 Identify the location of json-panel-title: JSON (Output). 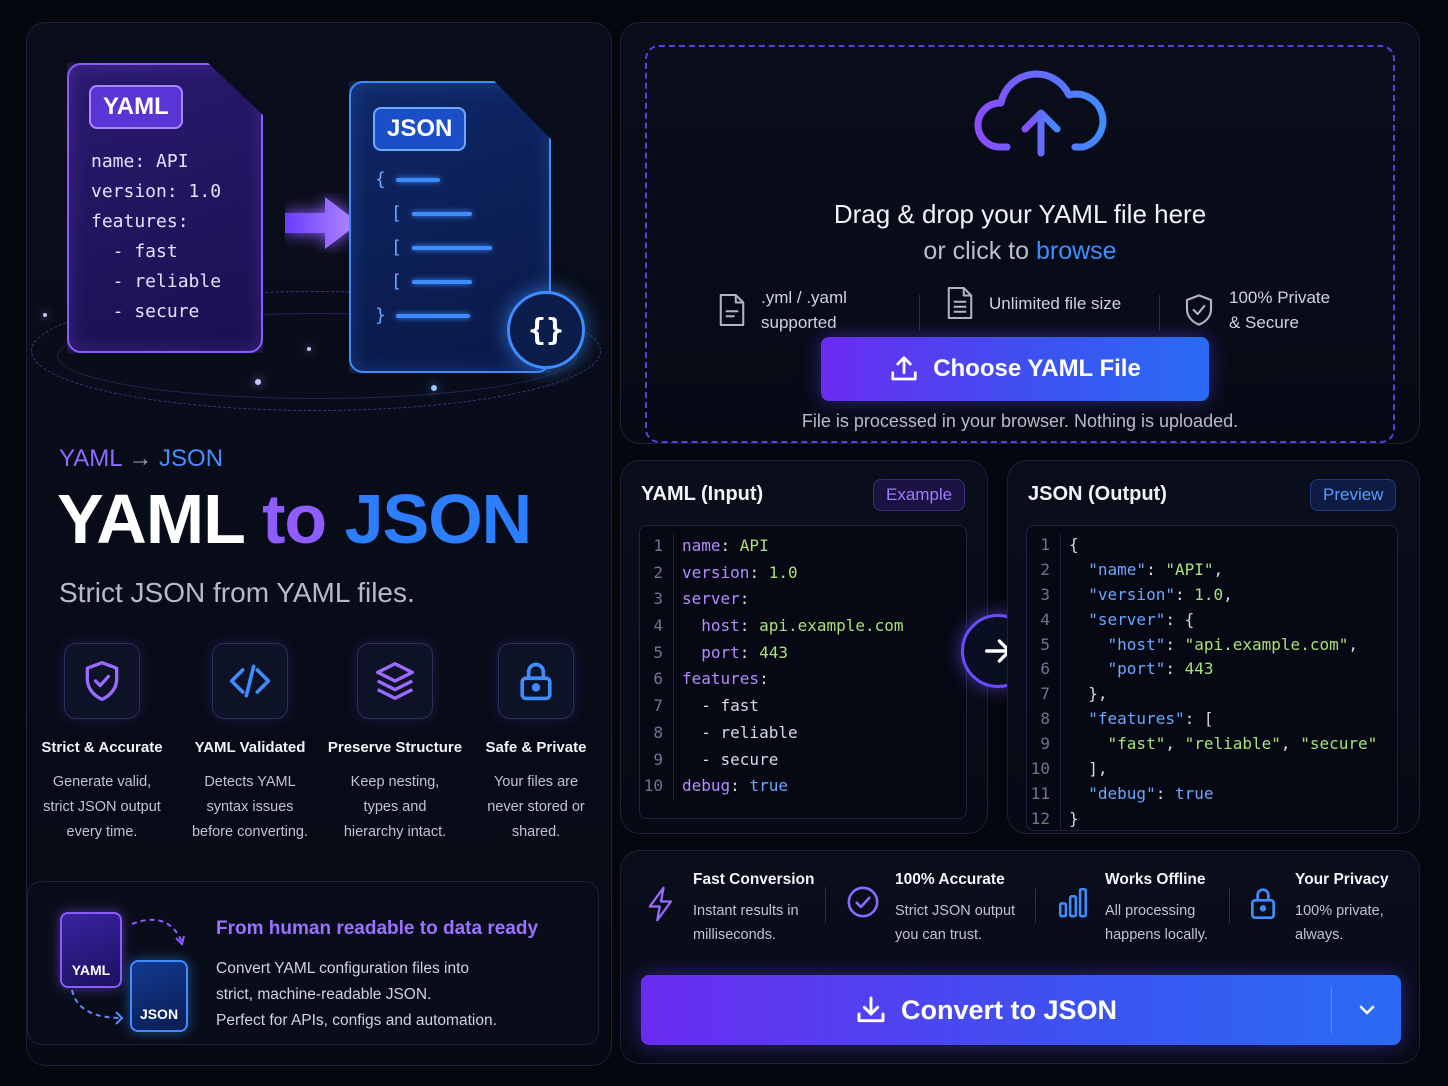
(1097, 494).